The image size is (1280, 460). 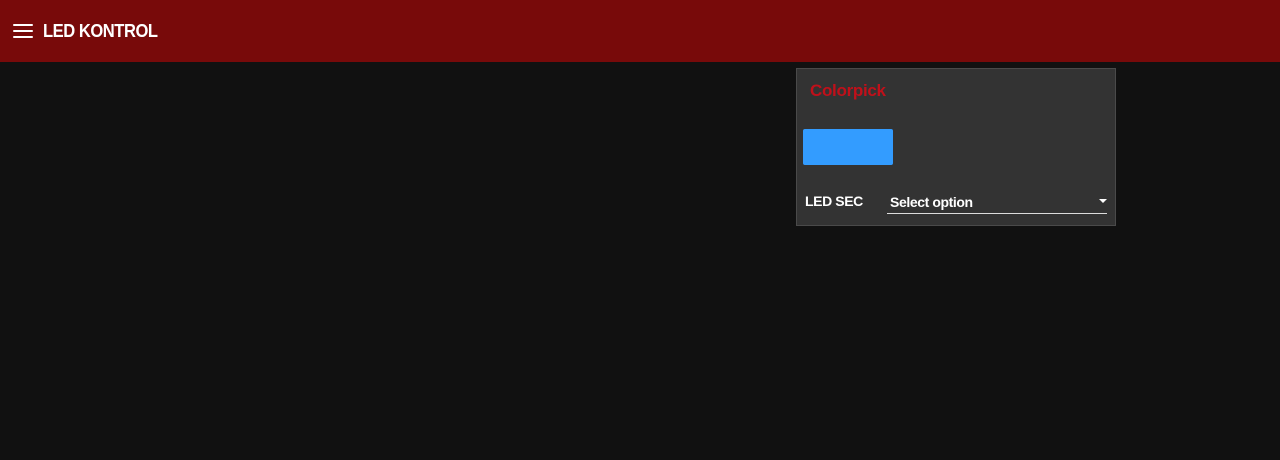 What do you see at coordinates (640, 31) in the screenshot?
I see `app-header: LED KONTROL` at bounding box center [640, 31].